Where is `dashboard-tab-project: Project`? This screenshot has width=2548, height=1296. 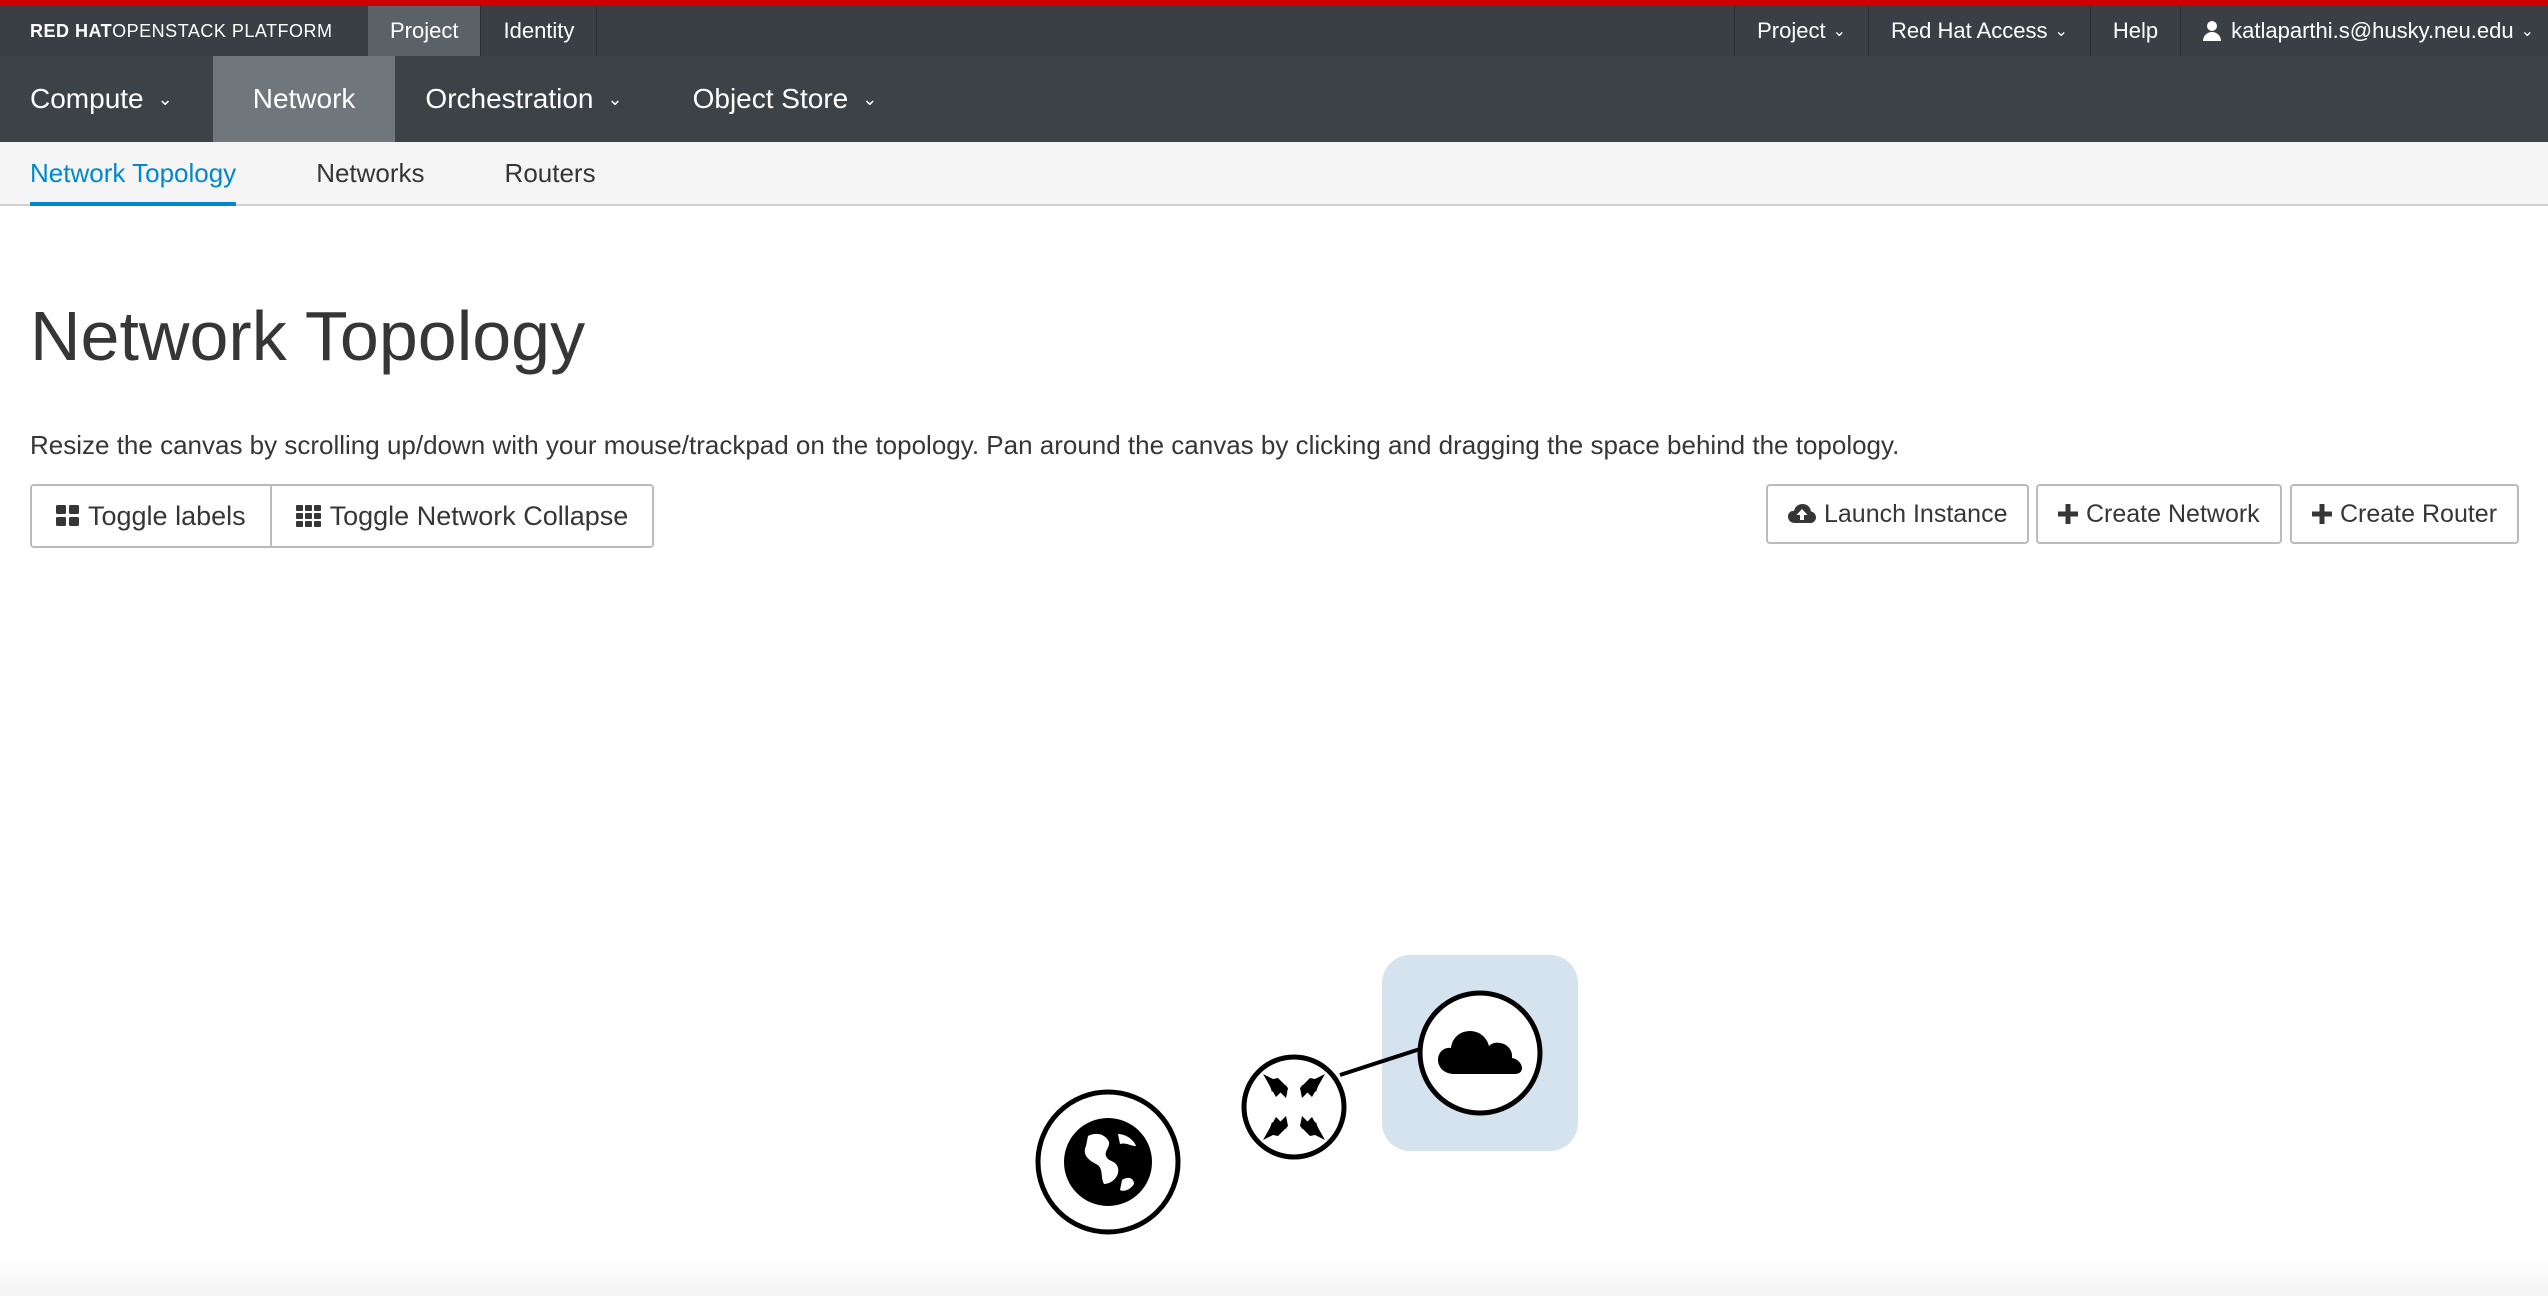 dashboard-tab-project: Project is located at coordinates (425, 31).